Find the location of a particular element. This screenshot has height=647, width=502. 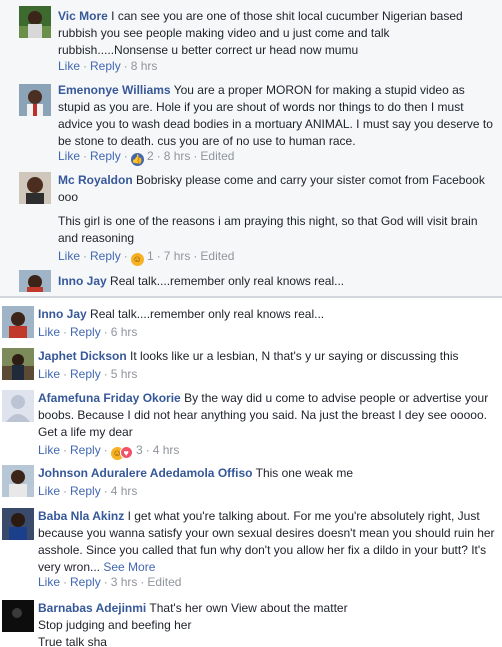

commenter-name: Emenonye Williams is located at coordinates (114, 90).